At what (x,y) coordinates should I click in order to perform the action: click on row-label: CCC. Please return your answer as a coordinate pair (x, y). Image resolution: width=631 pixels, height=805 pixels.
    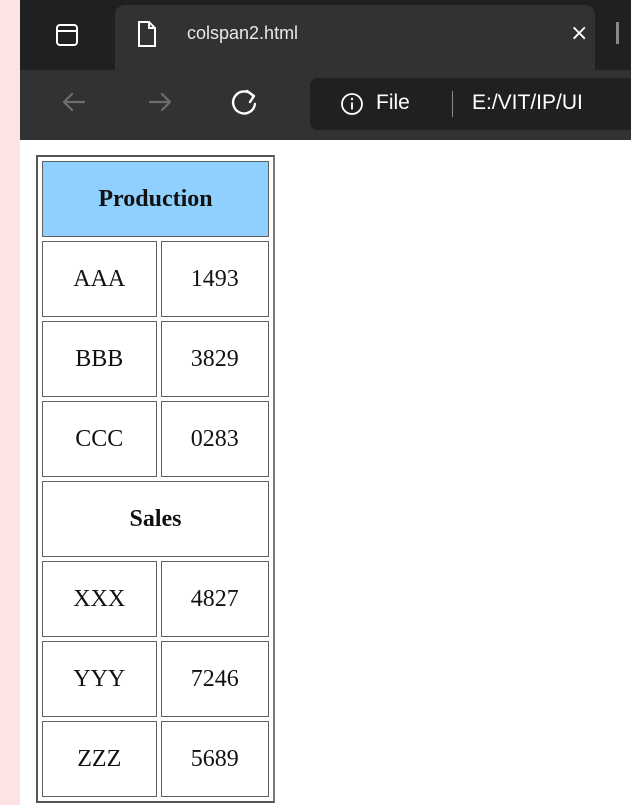
    Looking at the image, I should click on (99, 439).